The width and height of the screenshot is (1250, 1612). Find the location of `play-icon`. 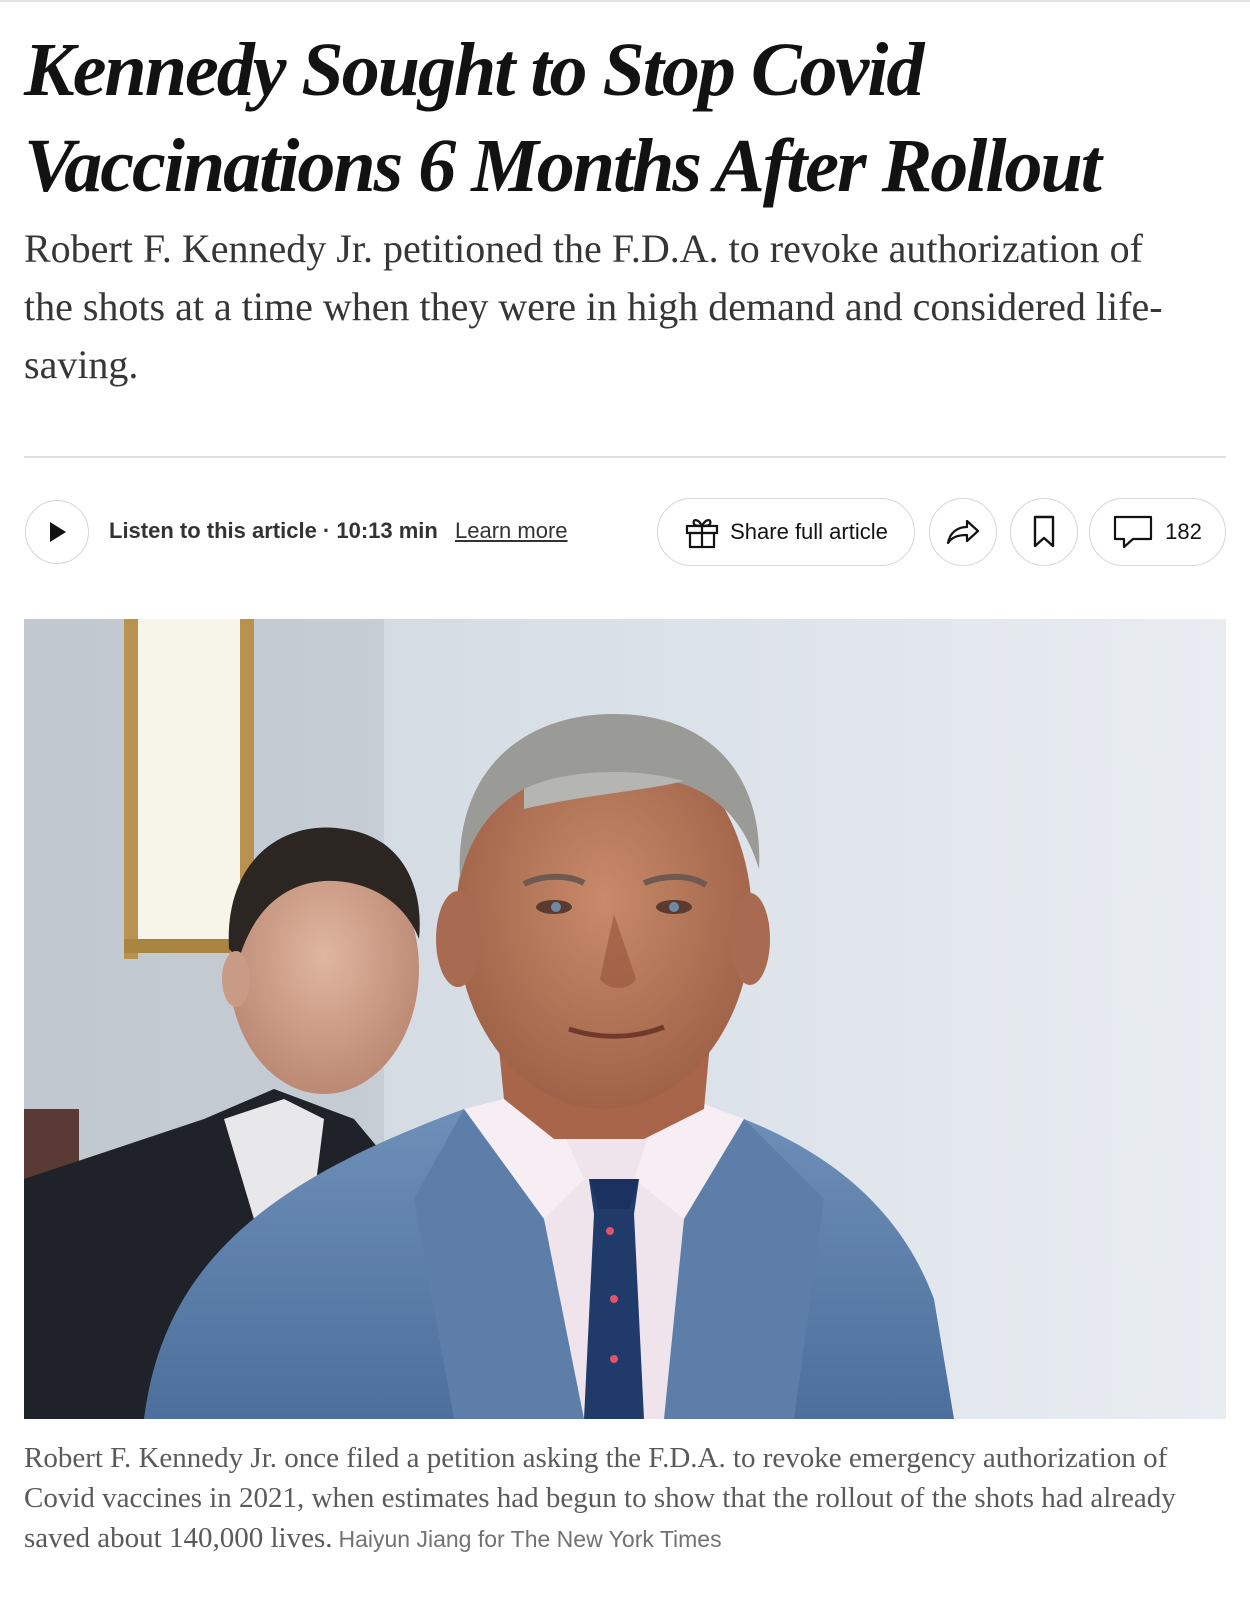

play-icon is located at coordinates (58, 532).